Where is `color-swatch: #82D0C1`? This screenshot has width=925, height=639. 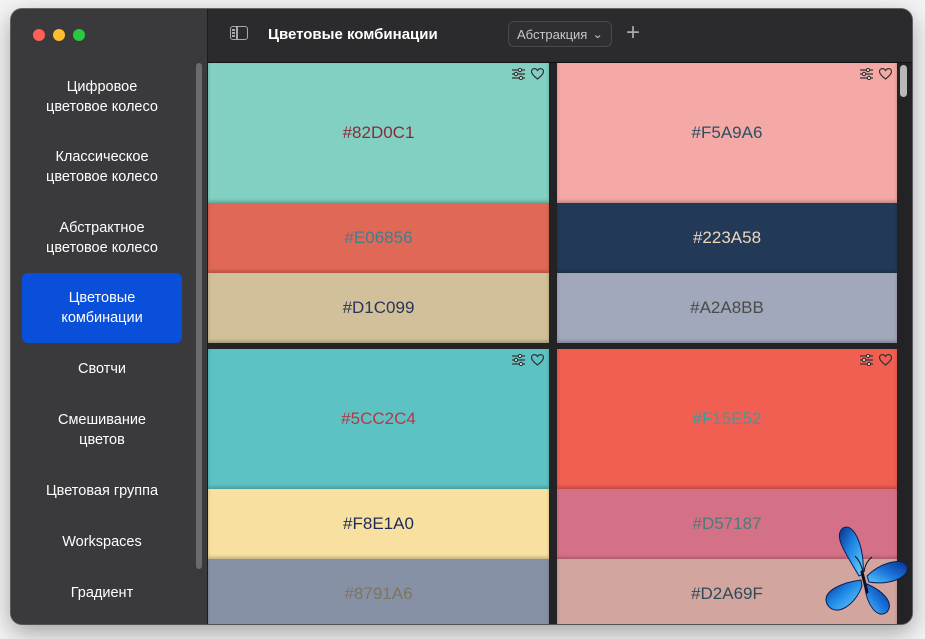 color-swatch: #82D0C1 is located at coordinates (378, 133).